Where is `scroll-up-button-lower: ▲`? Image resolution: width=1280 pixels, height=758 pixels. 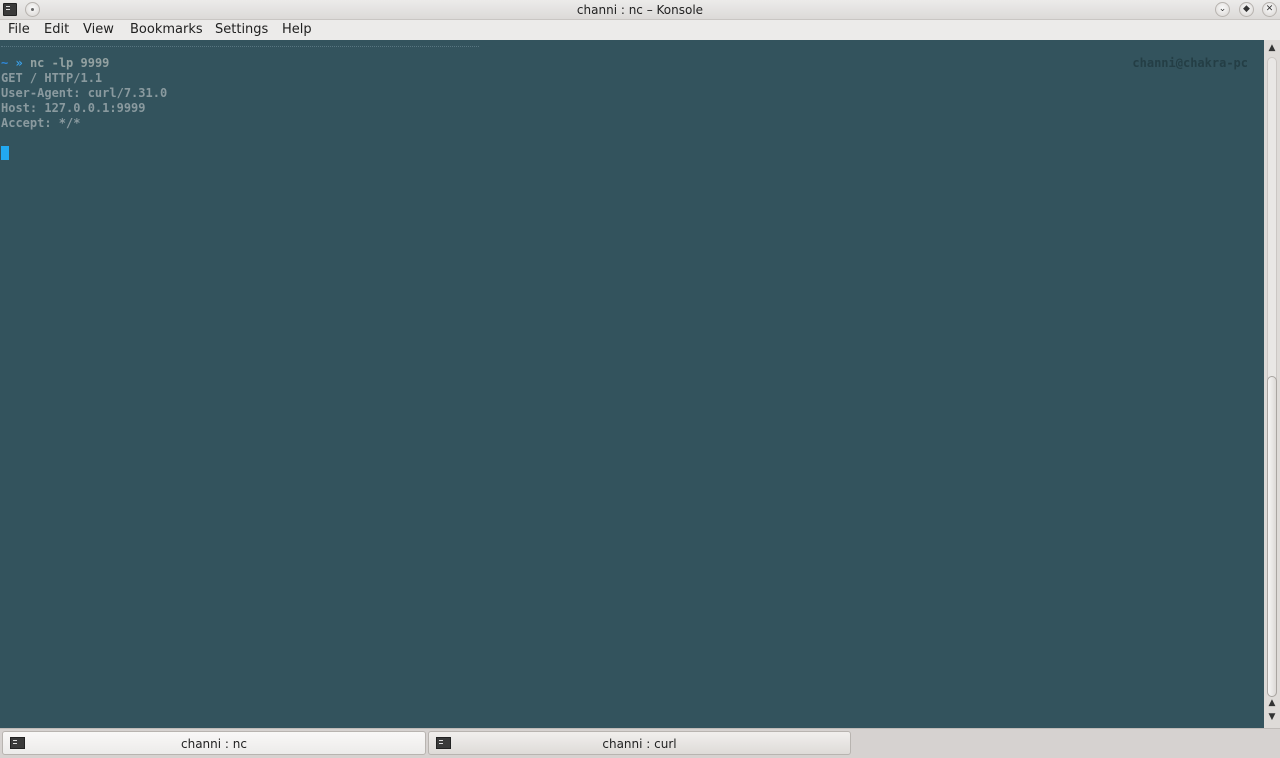
scroll-up-button-lower: ▲ is located at coordinates (1272, 703).